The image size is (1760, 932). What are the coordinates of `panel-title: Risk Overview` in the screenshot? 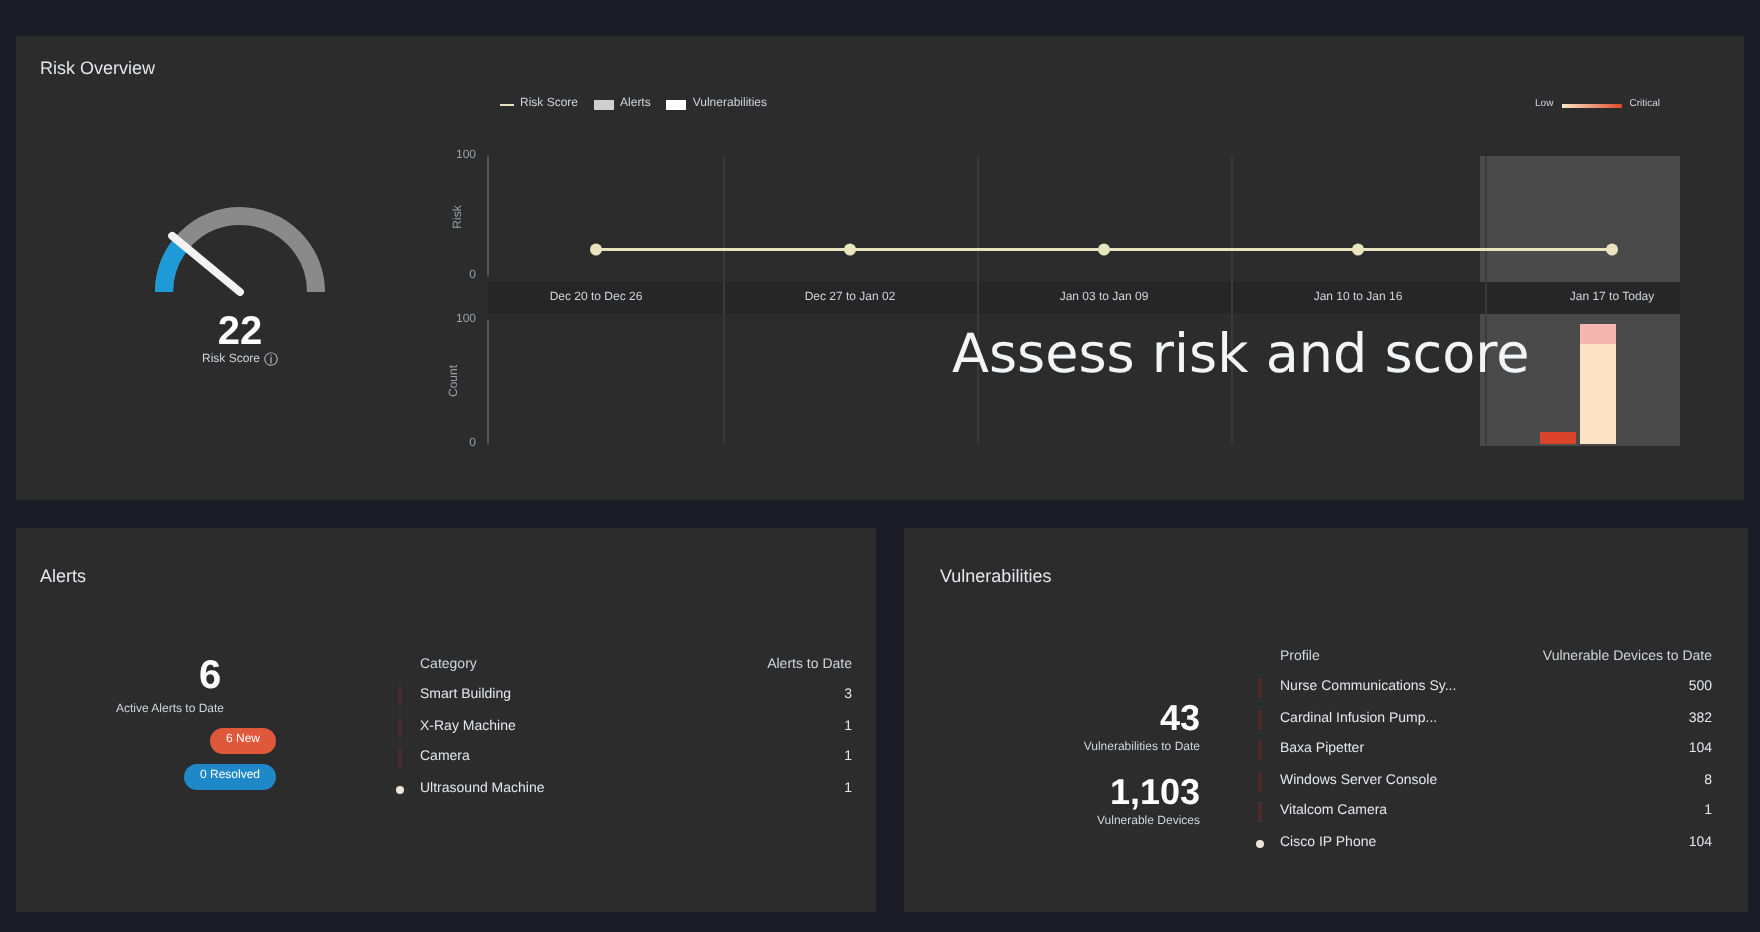 It's located at (99, 69).